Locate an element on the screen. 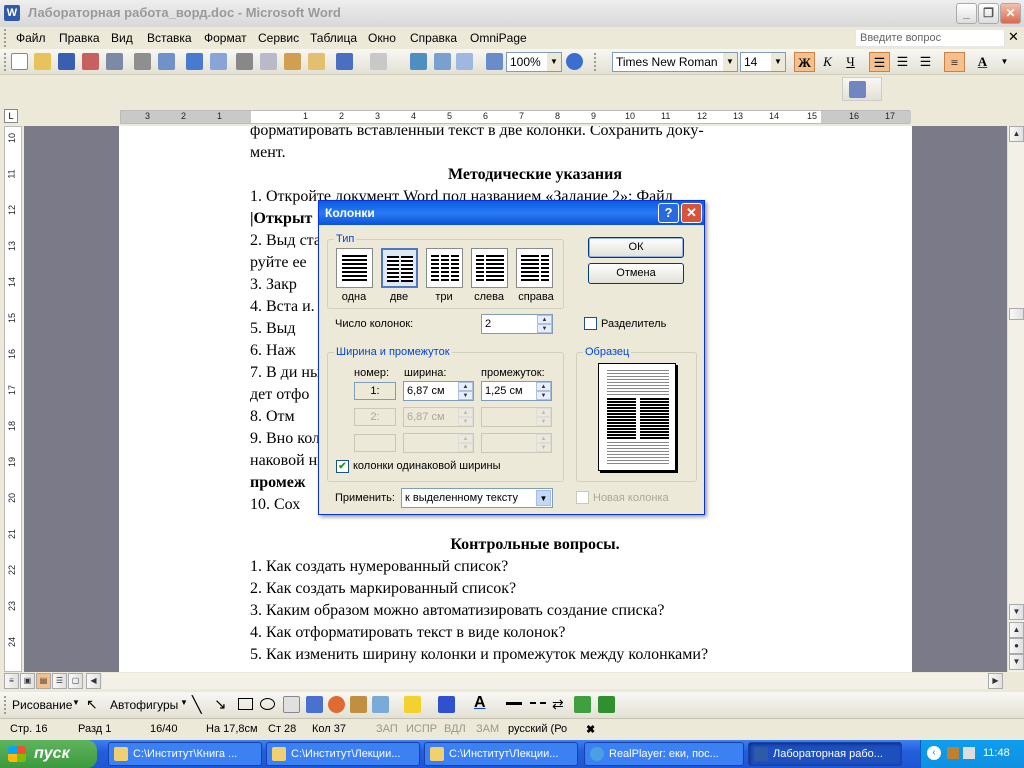  previous-page-button: ▲ is located at coordinates (1016, 630).